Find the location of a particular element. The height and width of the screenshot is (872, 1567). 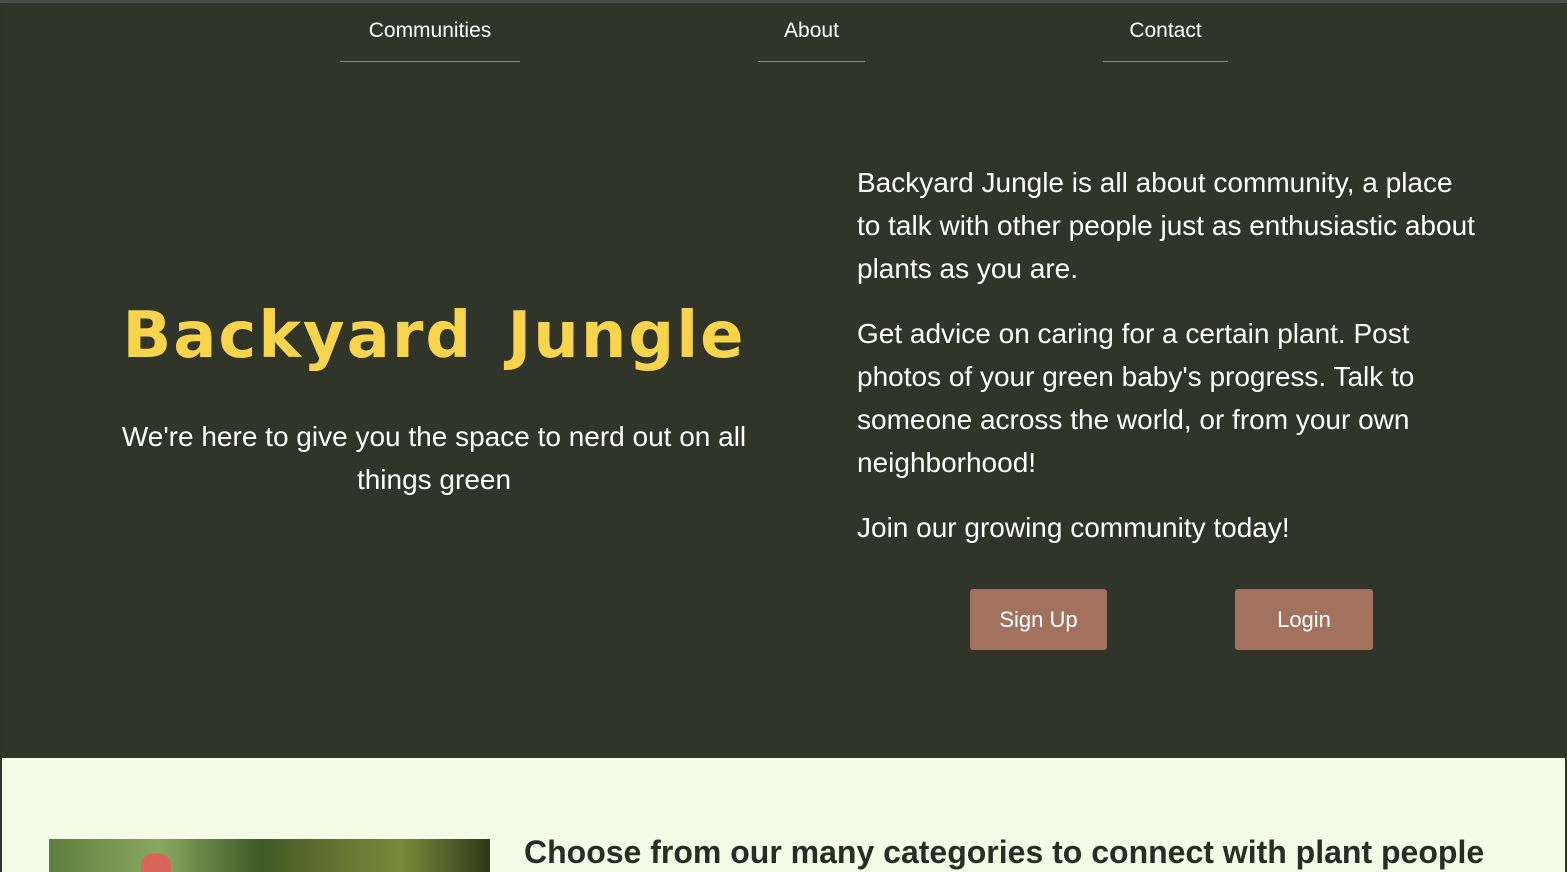

site-title: Backyard Jungle is located at coordinates (434, 336).